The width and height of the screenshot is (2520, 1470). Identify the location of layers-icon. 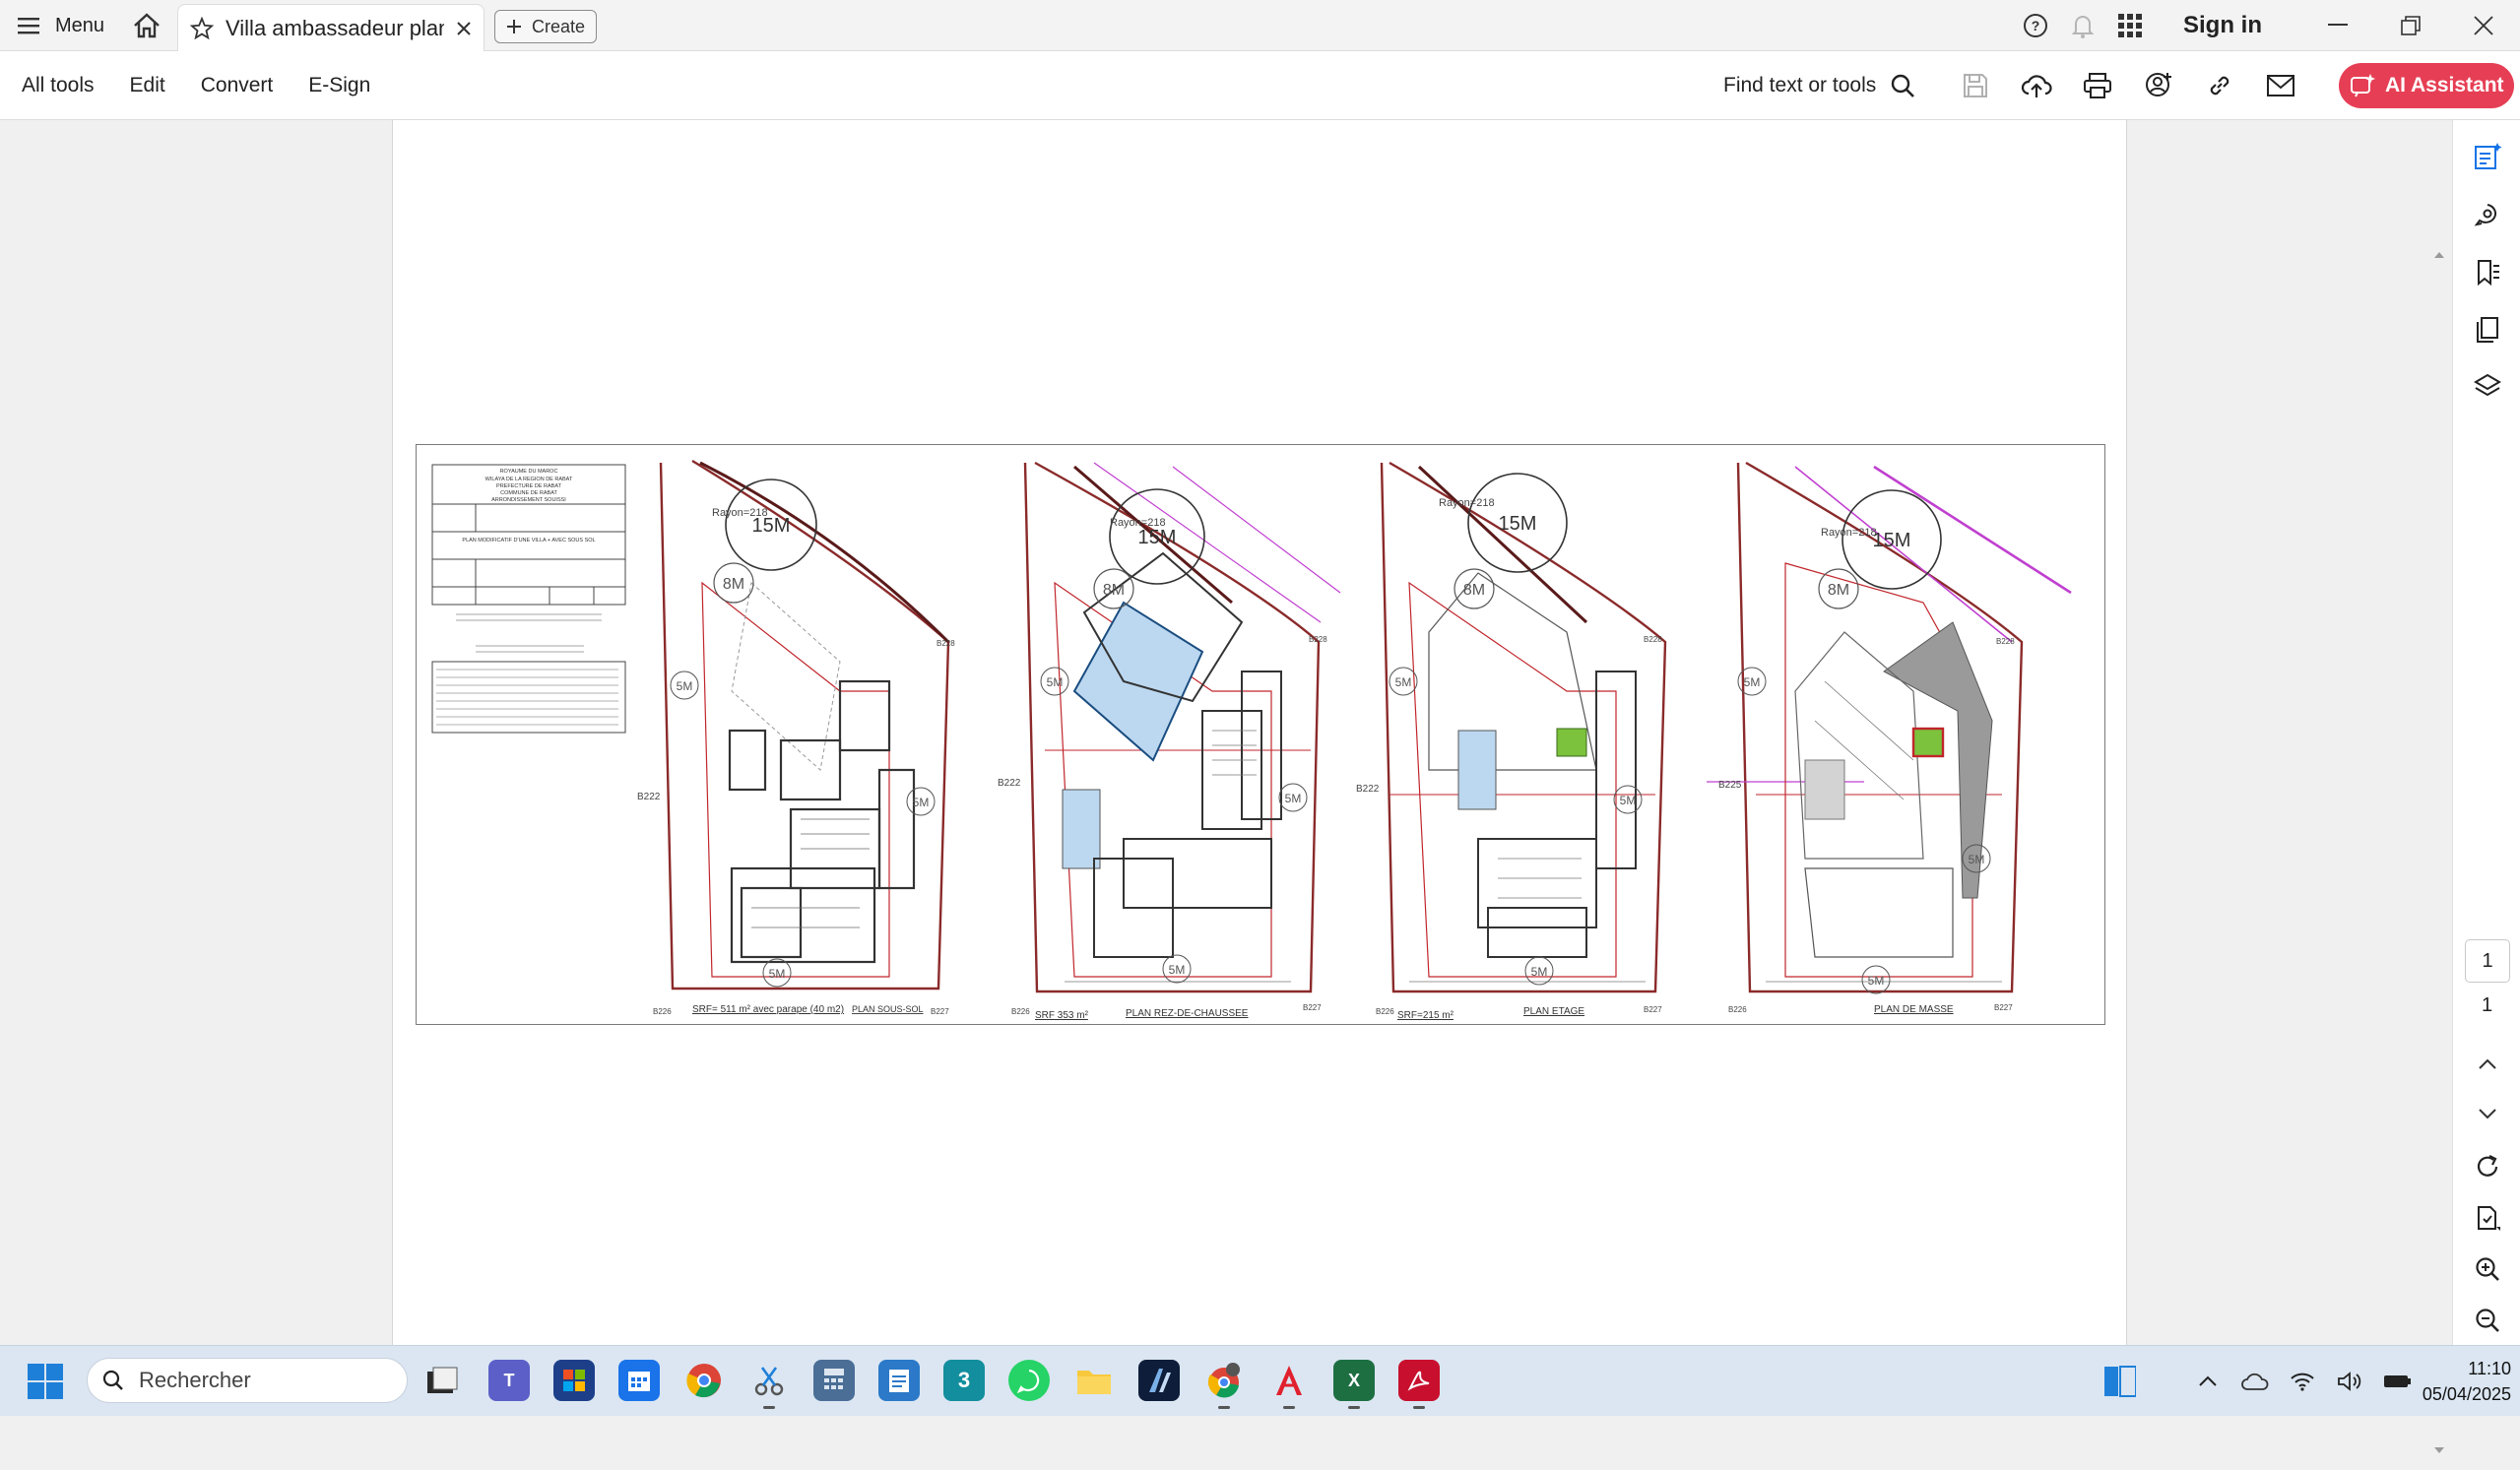
(2487, 387).